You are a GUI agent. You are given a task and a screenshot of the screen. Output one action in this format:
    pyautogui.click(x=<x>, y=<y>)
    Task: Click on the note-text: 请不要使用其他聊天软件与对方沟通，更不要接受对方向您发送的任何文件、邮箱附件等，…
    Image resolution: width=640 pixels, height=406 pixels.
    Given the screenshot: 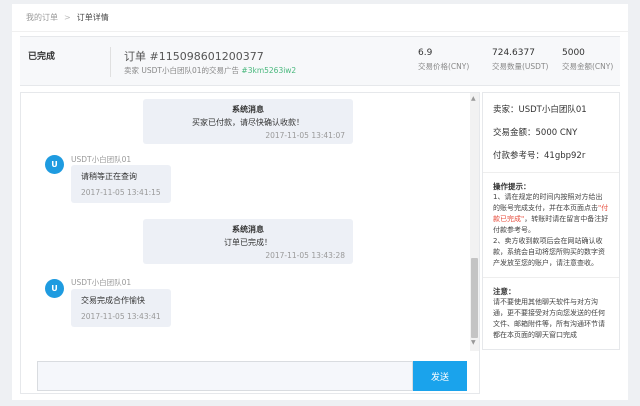 What is the action you would take?
    pyautogui.click(x=549, y=318)
    